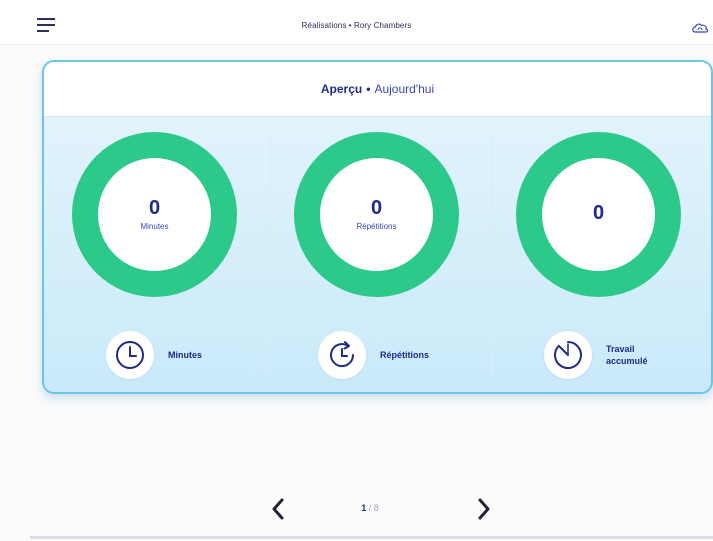  I want to click on minutes-button: Minutes, so click(154, 355).